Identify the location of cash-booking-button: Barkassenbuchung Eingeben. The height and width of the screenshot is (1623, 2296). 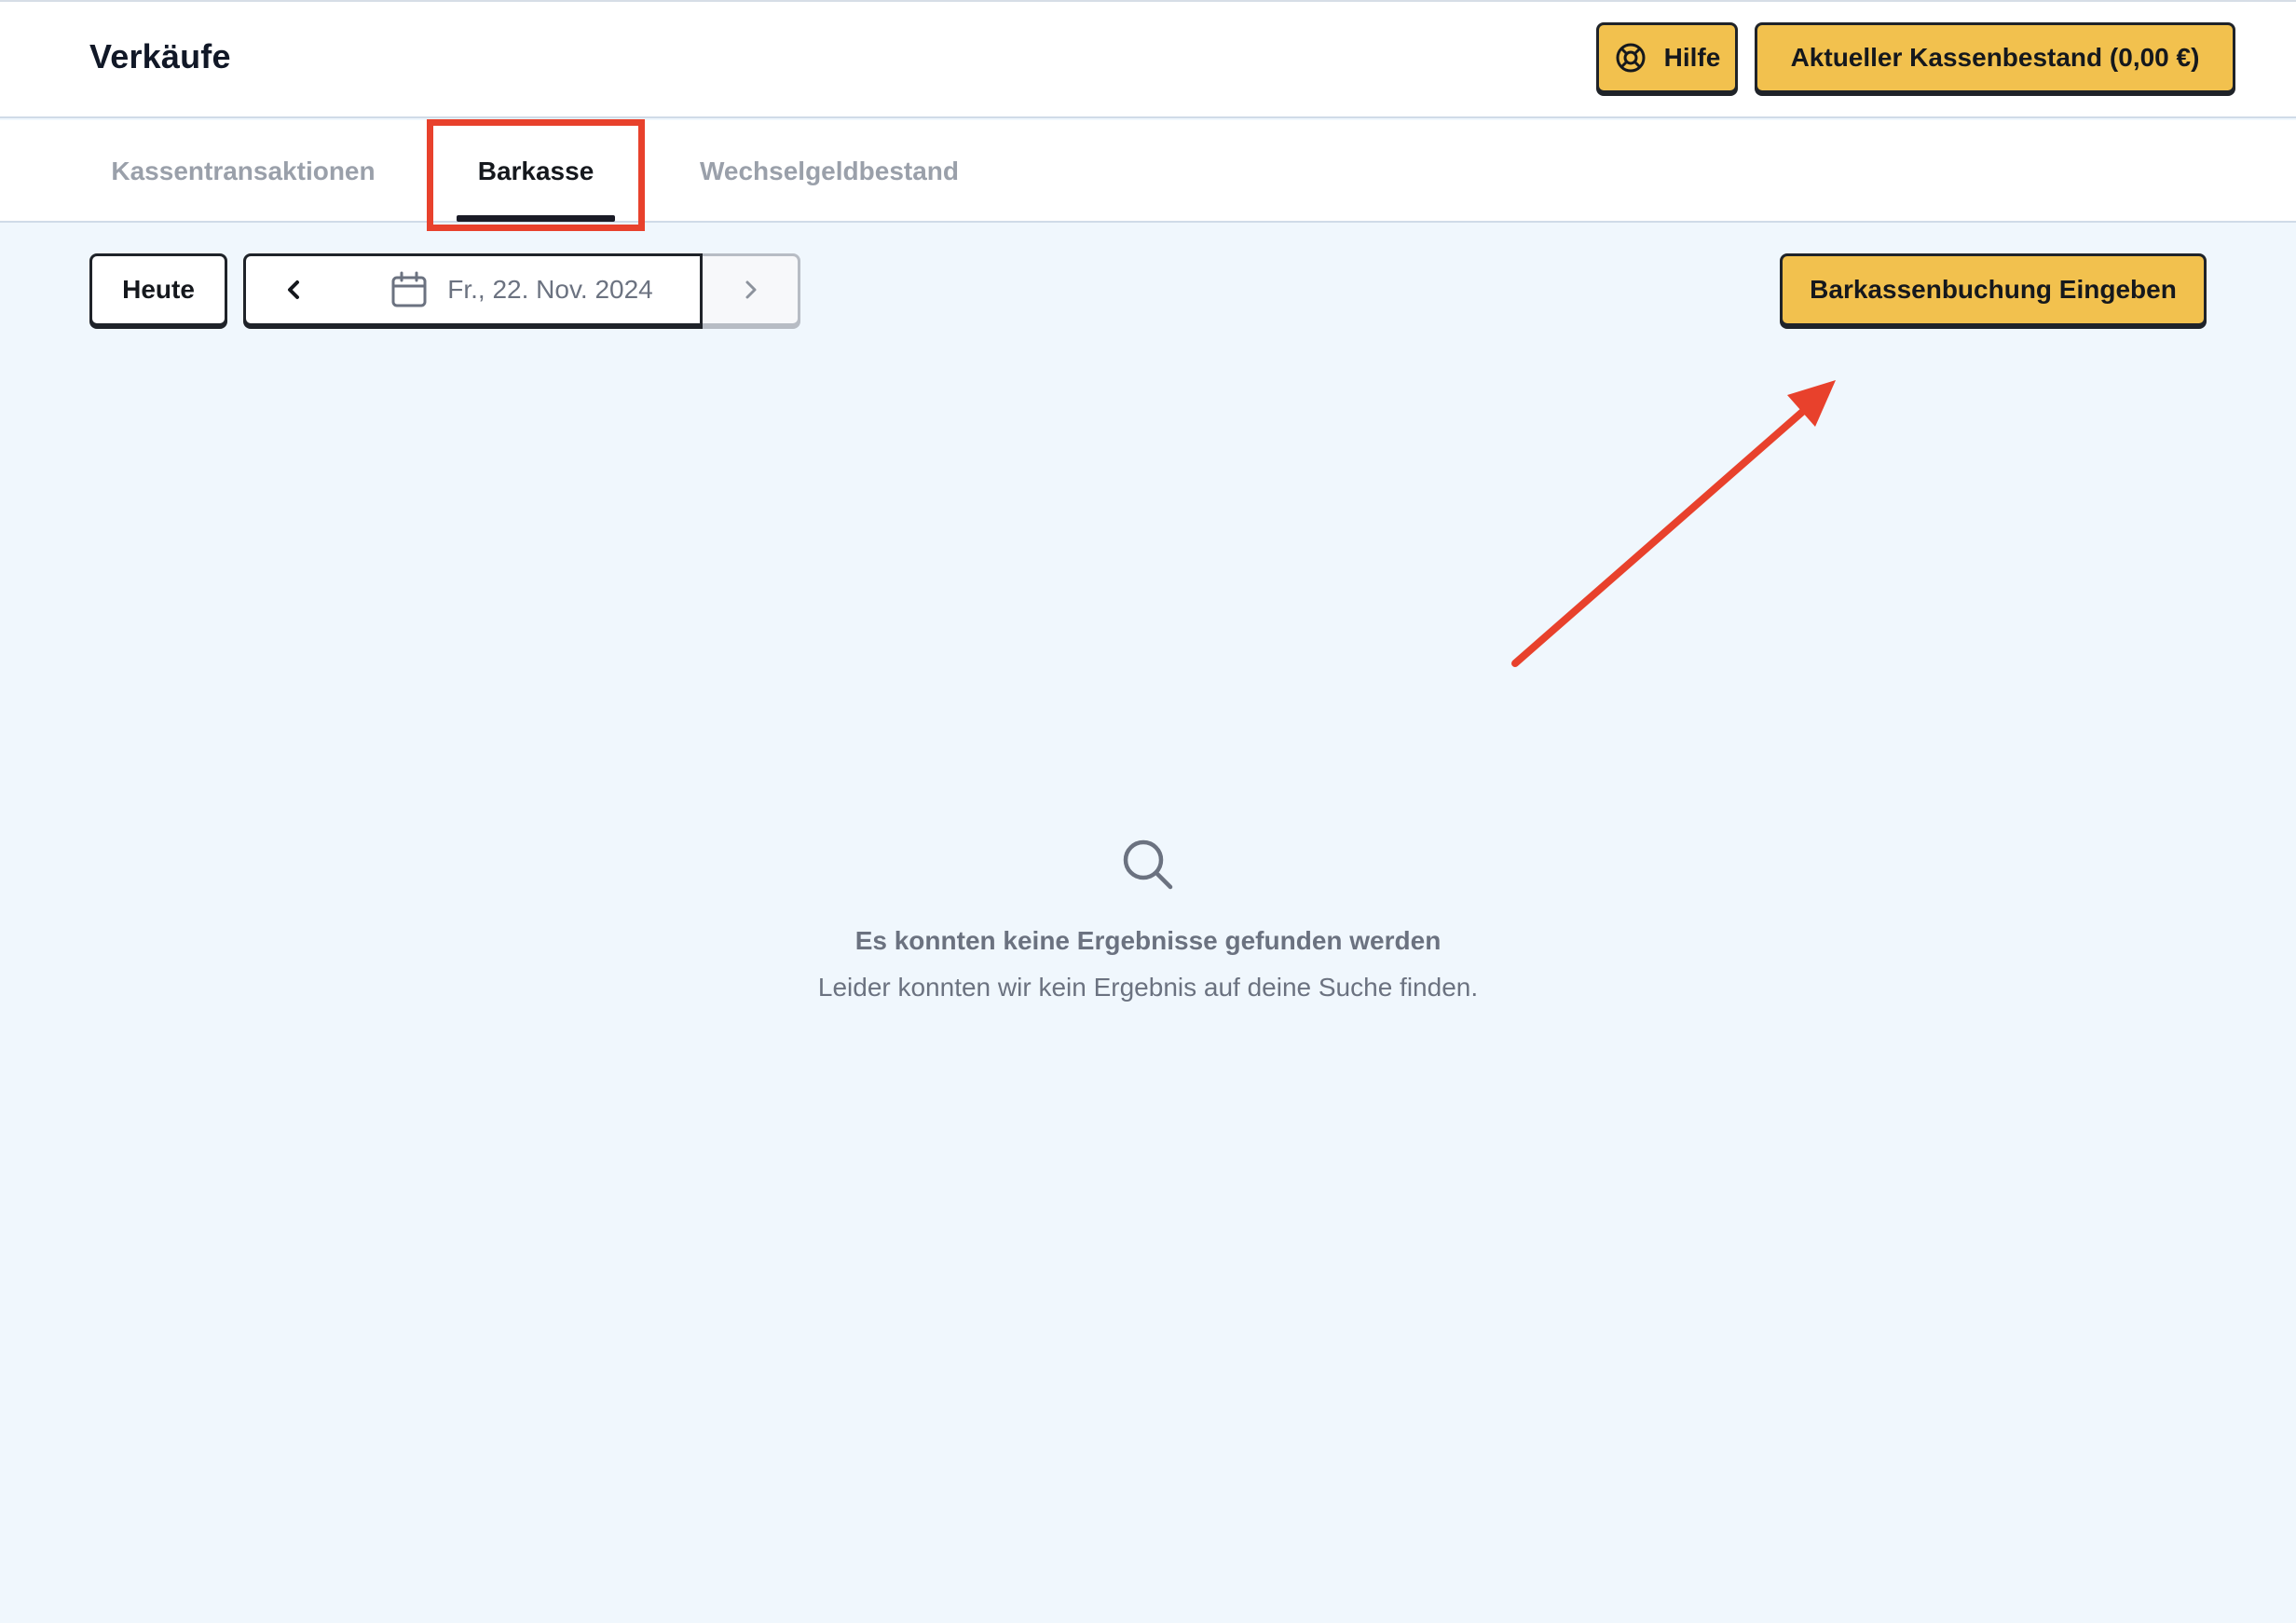
(1993, 289).